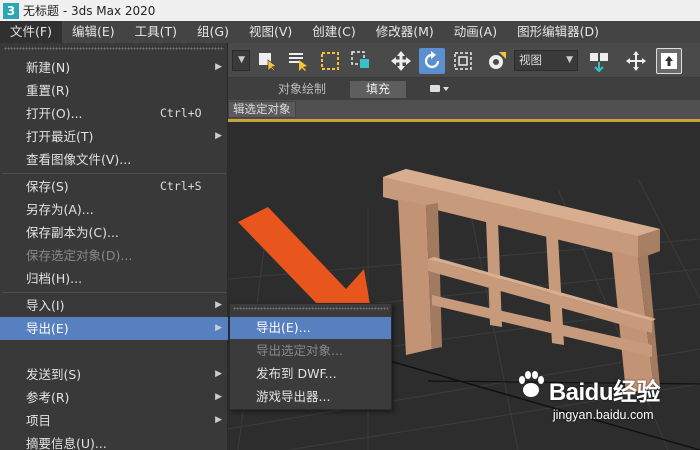 The height and width of the screenshot is (450, 700). I want to click on tab-populate: 填充, so click(378, 89).